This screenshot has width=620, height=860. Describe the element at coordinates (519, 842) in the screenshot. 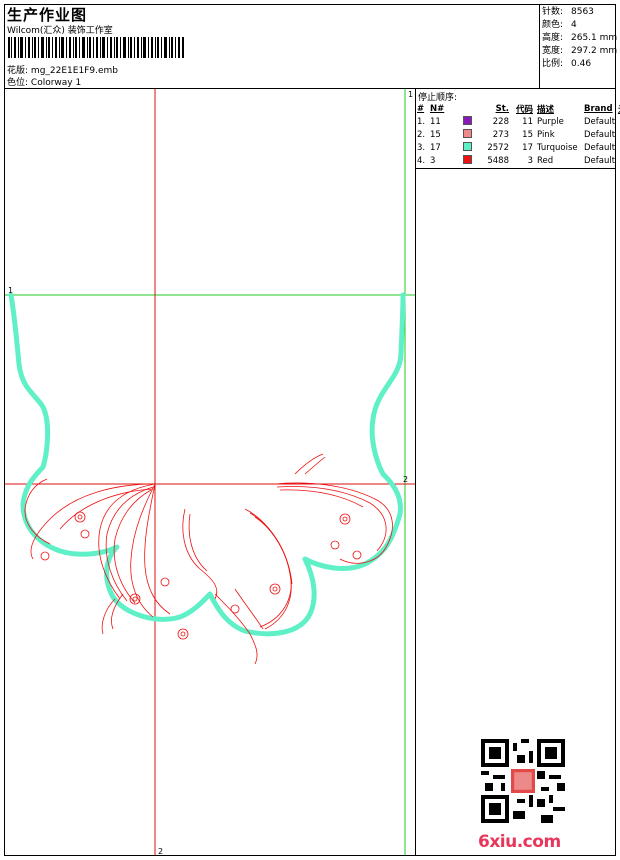

I see `watermark-logo: 6xiu.com` at that location.